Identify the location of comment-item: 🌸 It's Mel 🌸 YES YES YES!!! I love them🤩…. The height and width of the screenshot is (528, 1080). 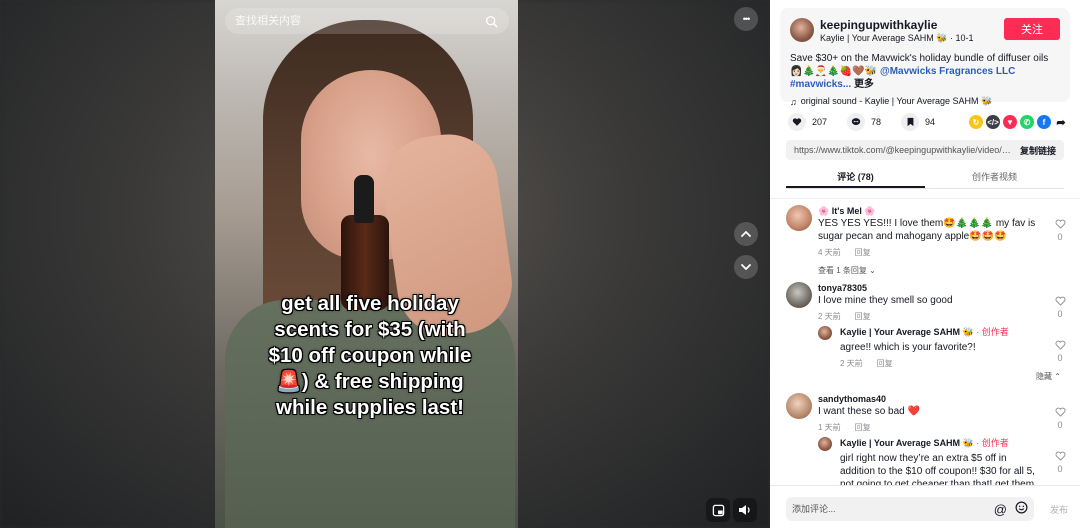
(926, 240).